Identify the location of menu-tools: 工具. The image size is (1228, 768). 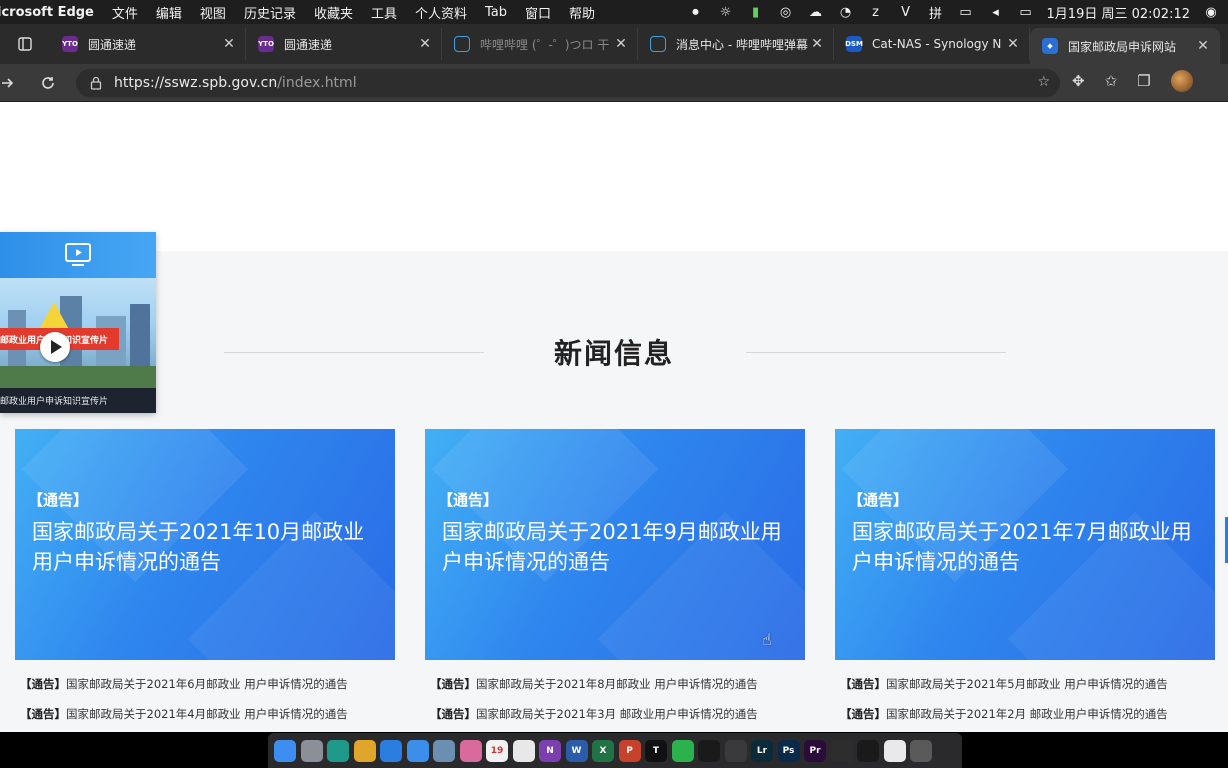
(384, 12).